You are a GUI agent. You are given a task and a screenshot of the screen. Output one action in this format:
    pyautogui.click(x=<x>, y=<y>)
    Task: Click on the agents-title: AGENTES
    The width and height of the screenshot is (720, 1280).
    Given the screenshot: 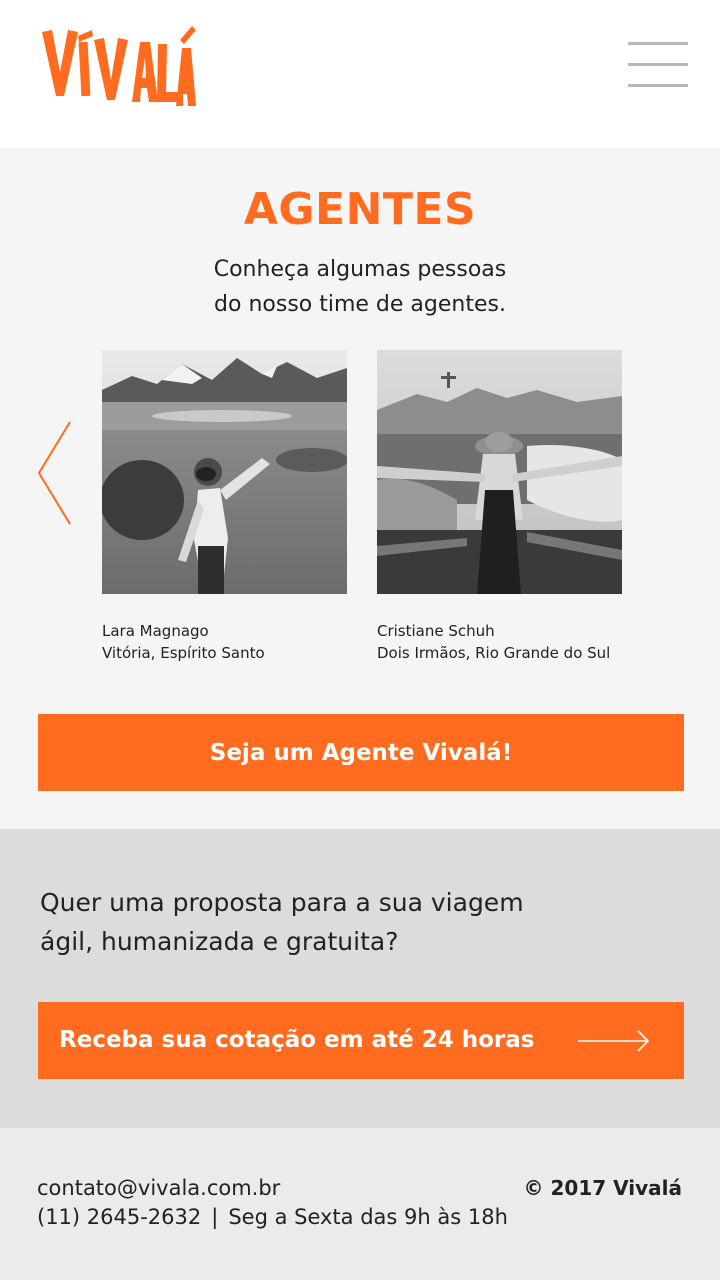 What is the action you would take?
    pyautogui.click(x=360, y=209)
    